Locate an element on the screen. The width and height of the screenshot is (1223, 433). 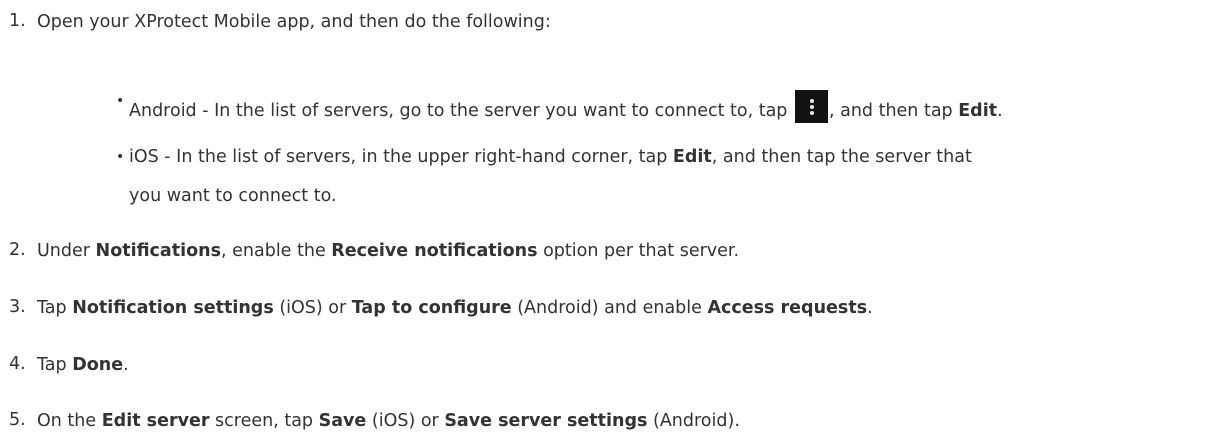
step-number: 1. is located at coordinates (17, 21).